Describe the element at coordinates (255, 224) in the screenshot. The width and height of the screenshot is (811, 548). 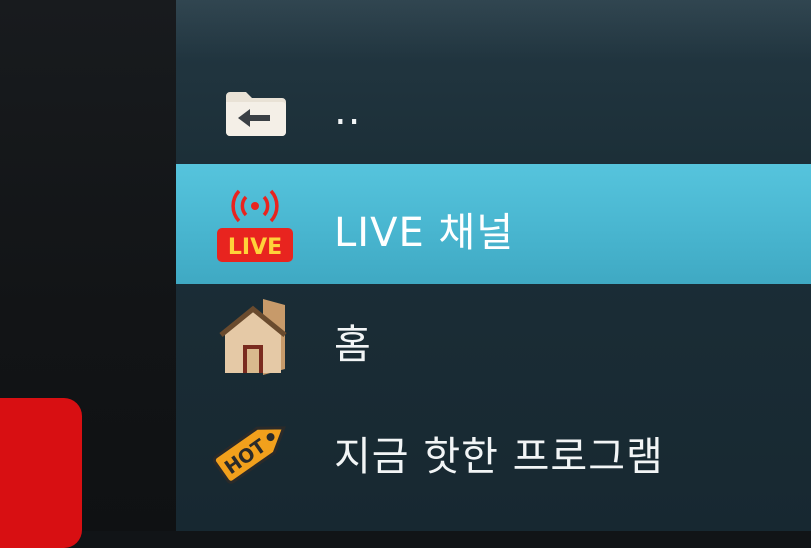
I see `live-icon: LIVE` at that location.